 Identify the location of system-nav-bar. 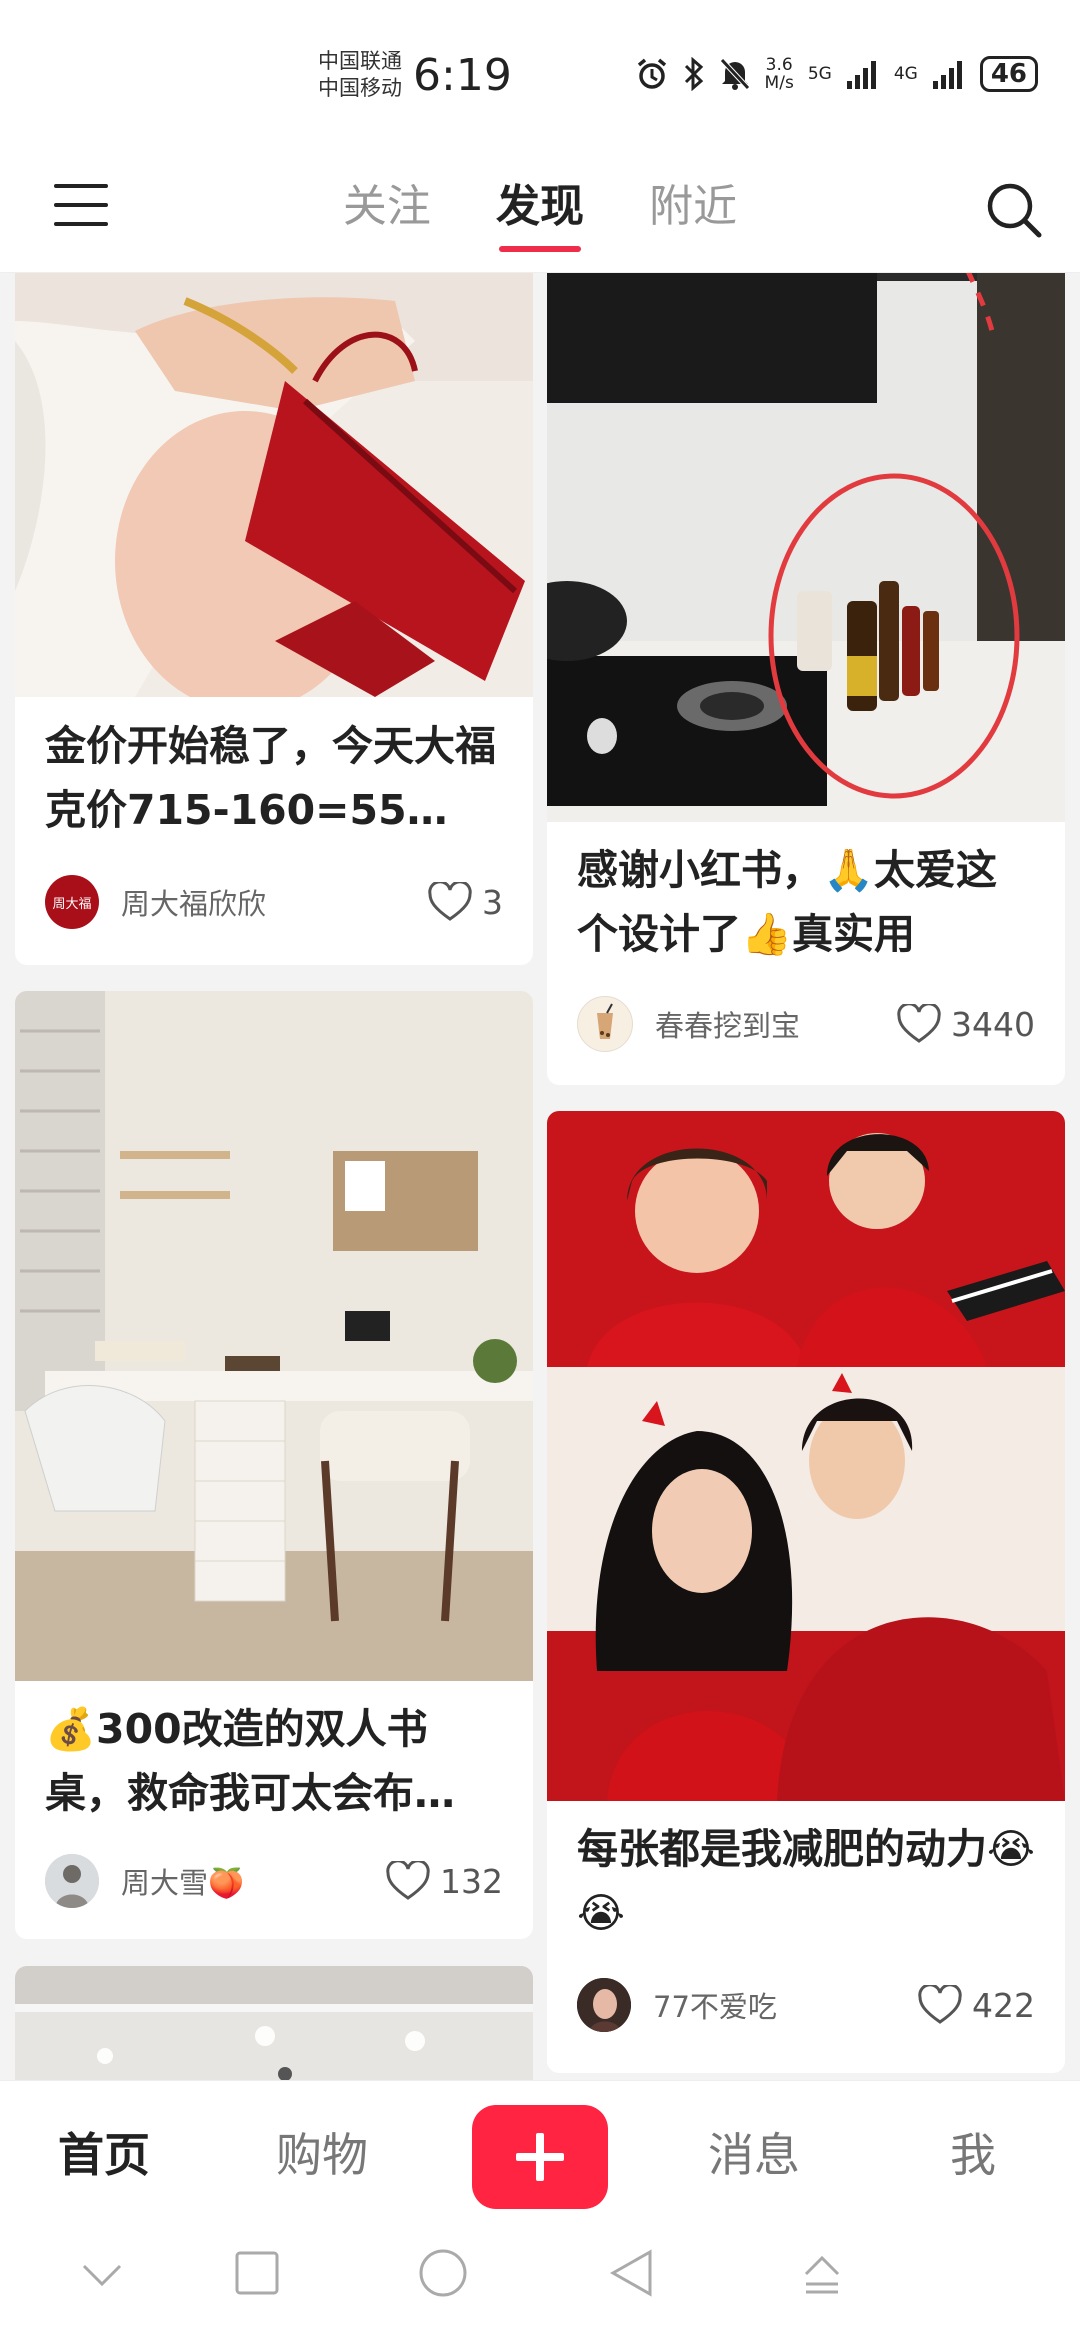
(540, 2280).